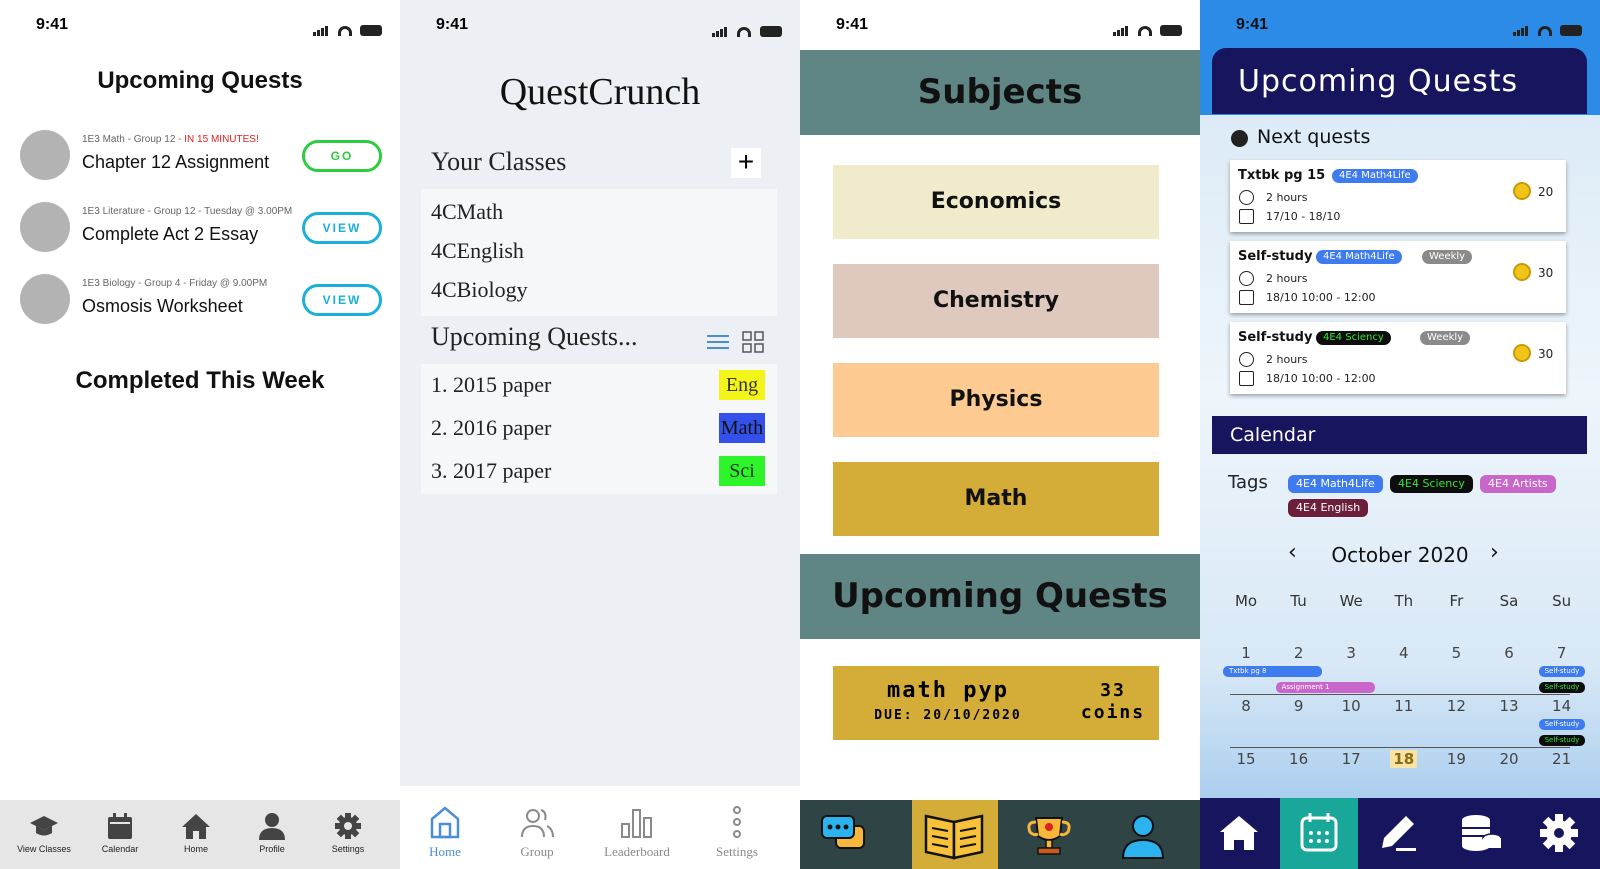 This screenshot has height=869, width=1600. Describe the element at coordinates (1273, 435) in the screenshot. I see `calendar-title: Calendar` at that location.